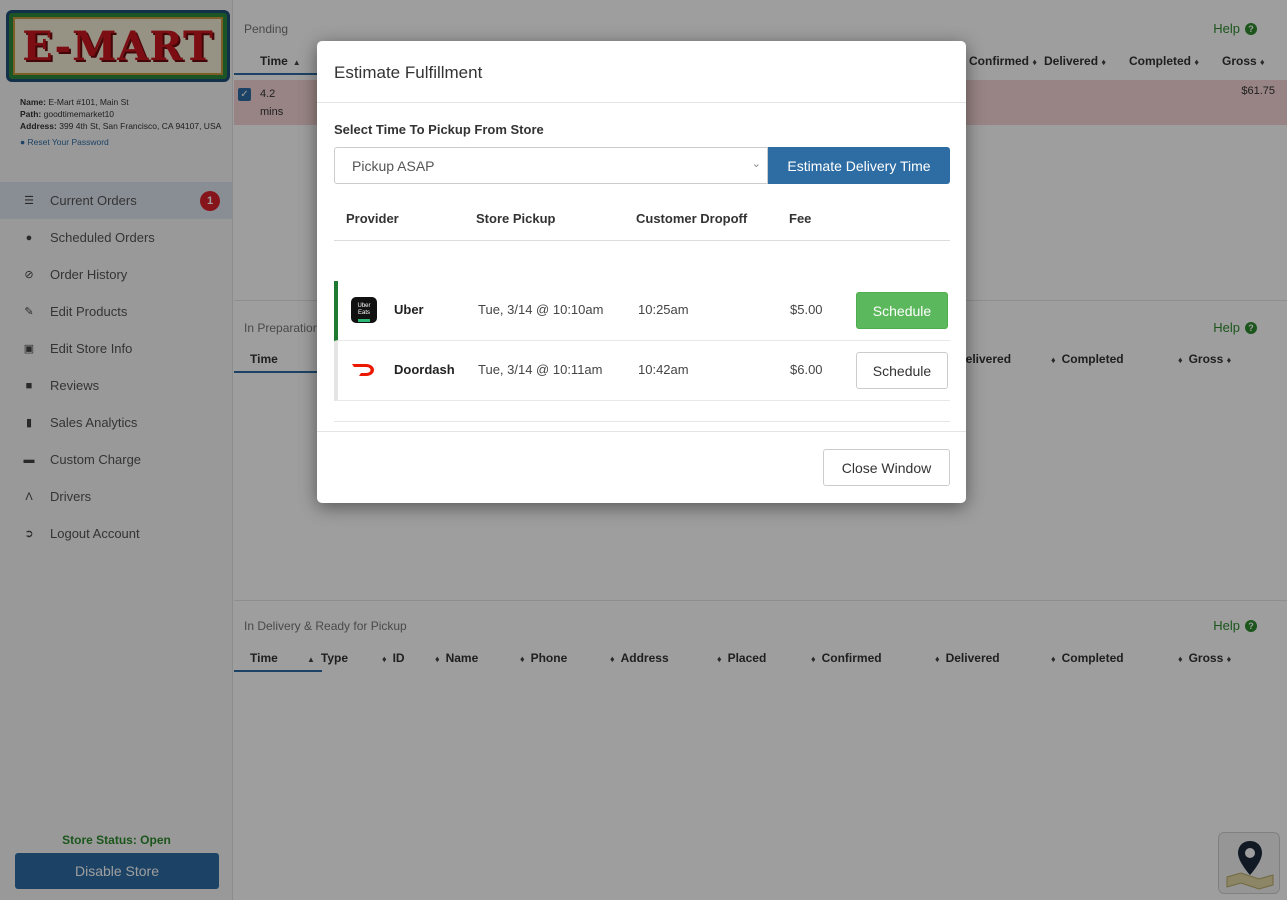 The width and height of the screenshot is (1287, 900). What do you see at coordinates (692, 218) in the screenshot?
I see `column-header-customer-dropoff: Customer Dropoff` at bounding box center [692, 218].